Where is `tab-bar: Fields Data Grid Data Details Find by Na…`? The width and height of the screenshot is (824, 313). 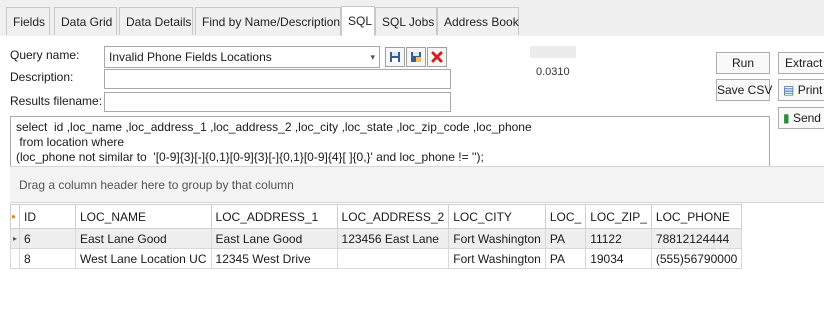 tab-bar: Fields Data Grid Data Details Find by Na… is located at coordinates (412, 18).